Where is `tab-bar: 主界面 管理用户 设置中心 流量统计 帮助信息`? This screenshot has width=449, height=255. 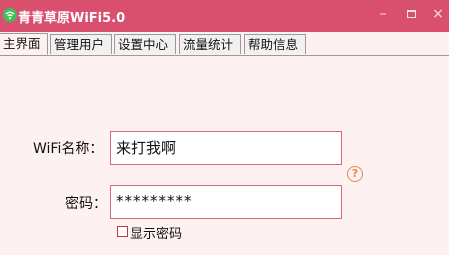
tab-bar: 主界面 管理用户 设置中心 流量统计 帮助信息 is located at coordinates (224, 44).